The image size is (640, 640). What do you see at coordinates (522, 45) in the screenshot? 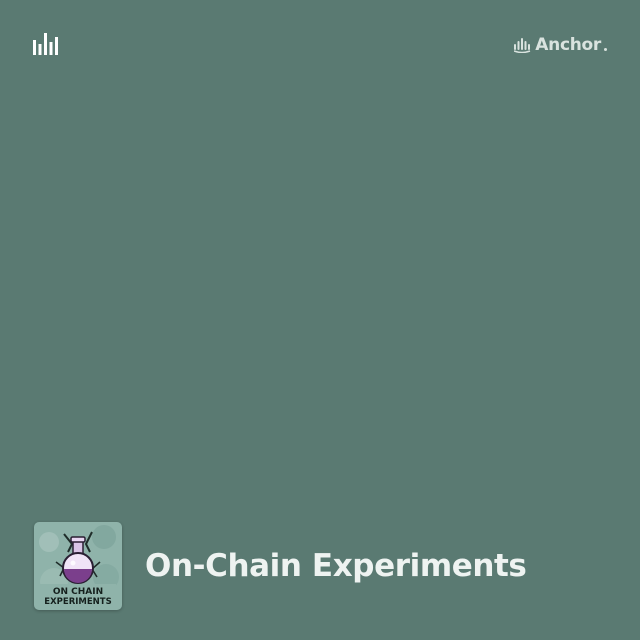
I see `anchor-waveform-icon` at bounding box center [522, 45].